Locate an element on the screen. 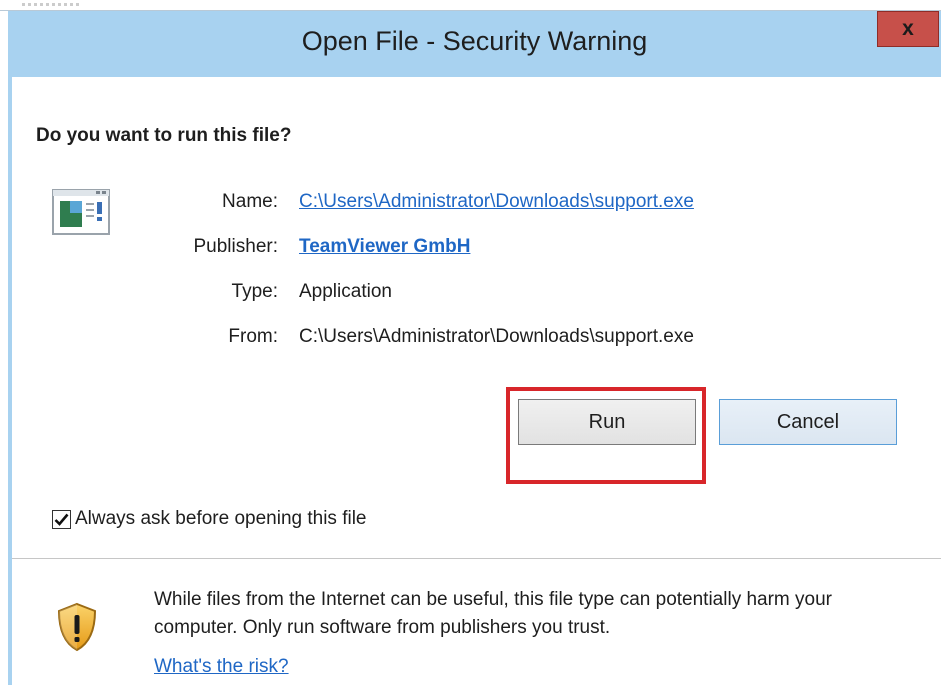  close-icon: x is located at coordinates (908, 28).